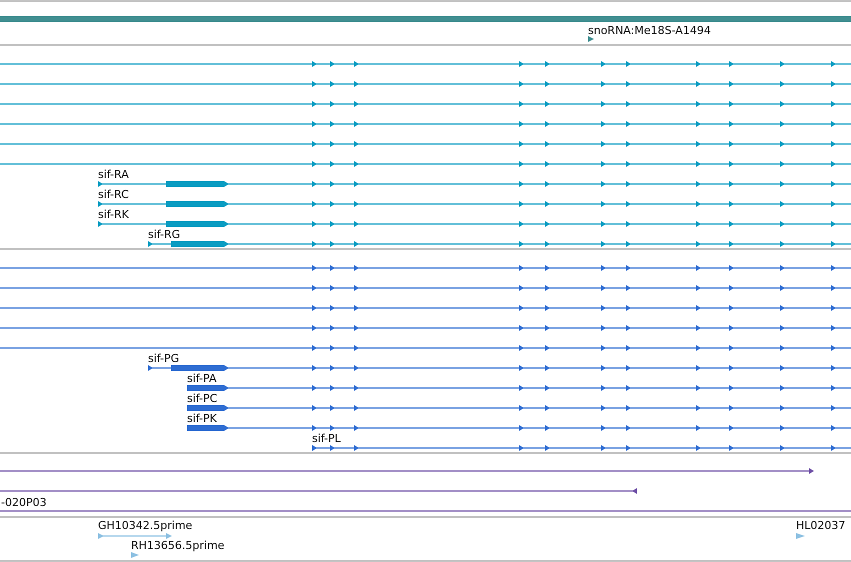 This screenshot has width=851, height=562. What do you see at coordinates (113, 194) in the screenshot?
I see `transcript-label: sif-RC` at bounding box center [113, 194].